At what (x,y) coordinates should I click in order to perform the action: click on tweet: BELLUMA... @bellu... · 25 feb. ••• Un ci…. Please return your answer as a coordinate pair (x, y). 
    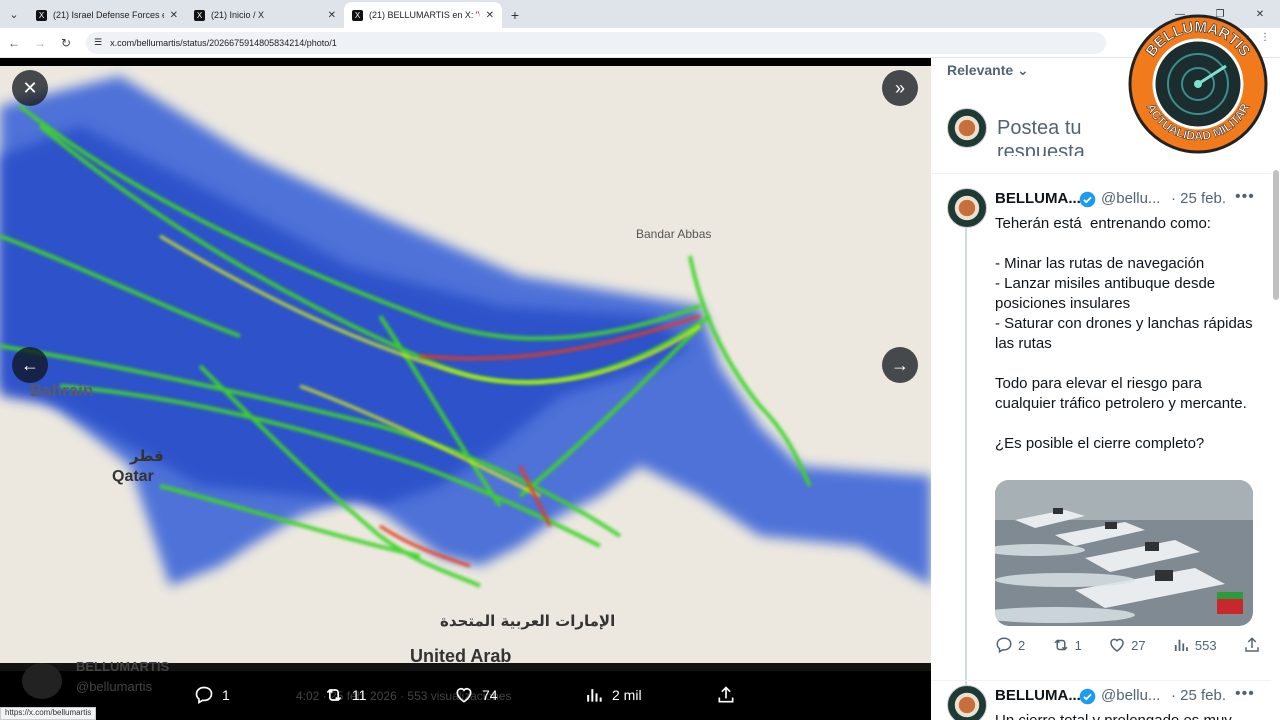
    Looking at the image, I should click on (1101, 700).